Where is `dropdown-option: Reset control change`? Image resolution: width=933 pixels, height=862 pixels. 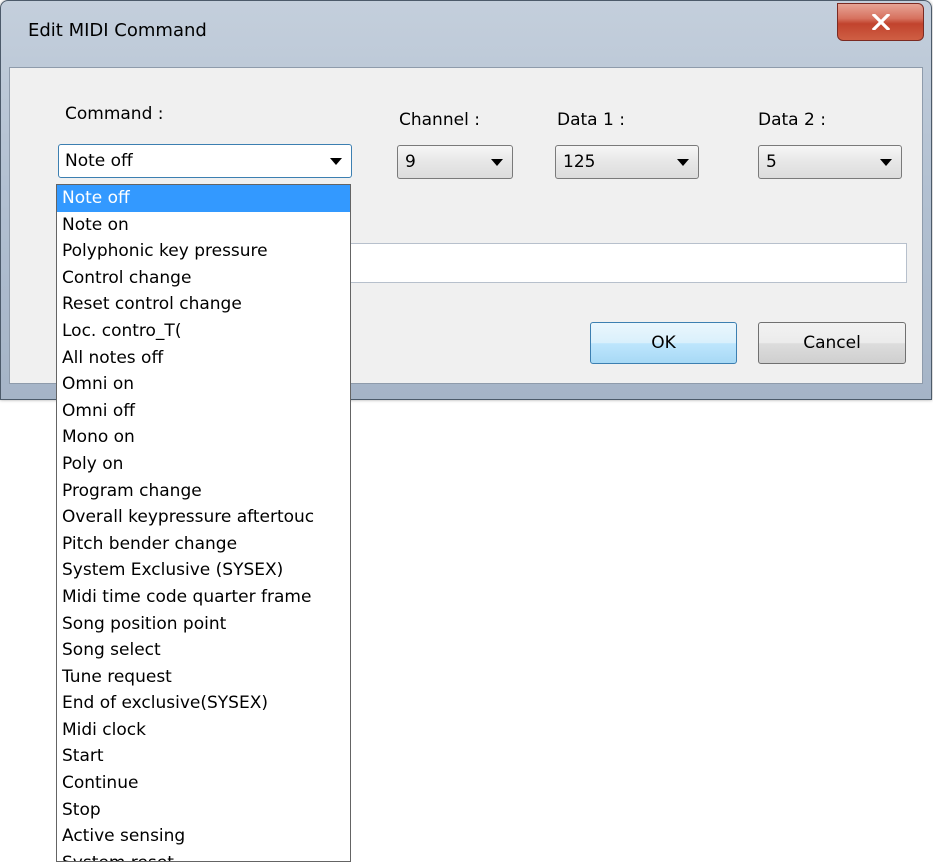
dropdown-option: Reset control change is located at coordinates (203, 304).